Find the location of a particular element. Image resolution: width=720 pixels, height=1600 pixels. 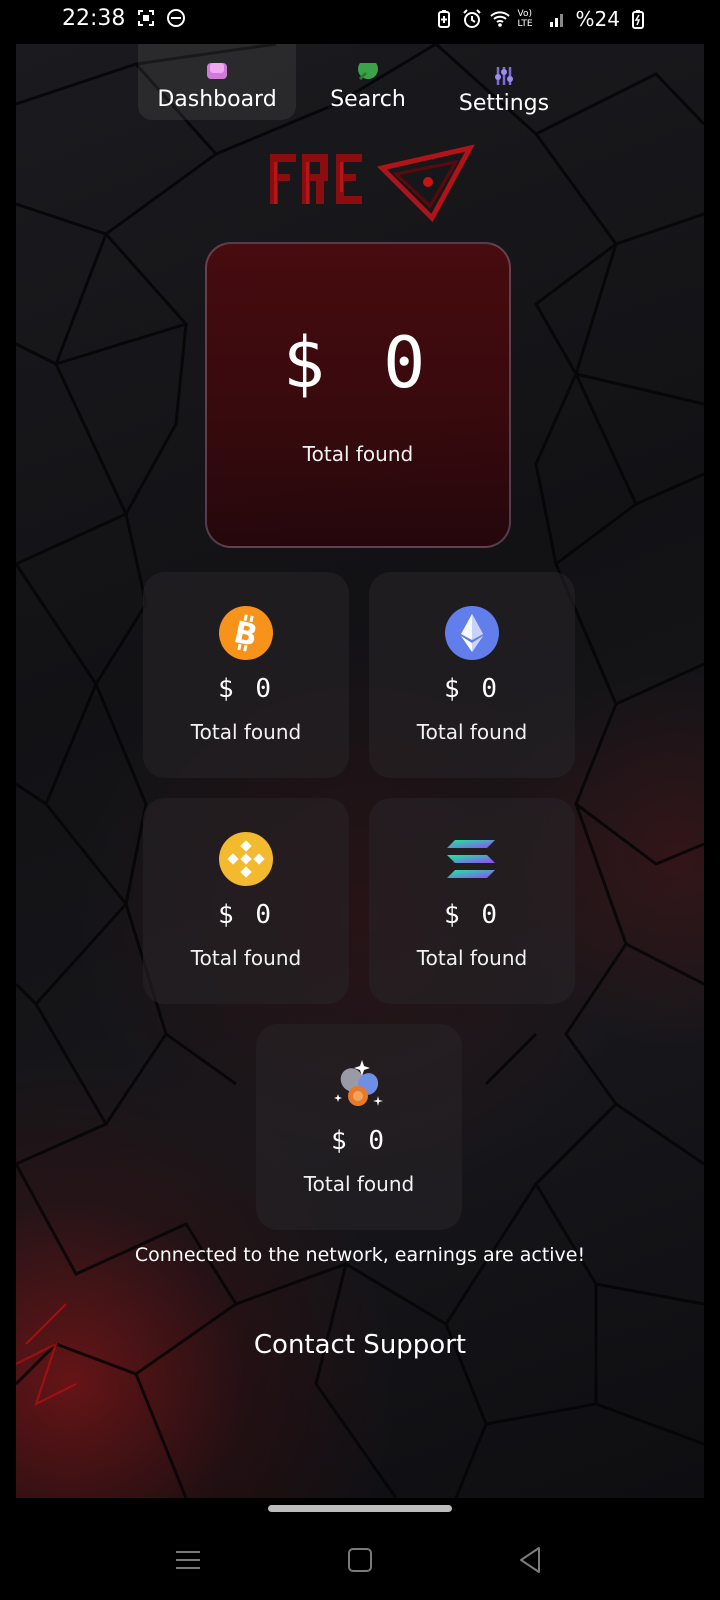

home-icon is located at coordinates (360, 1560).